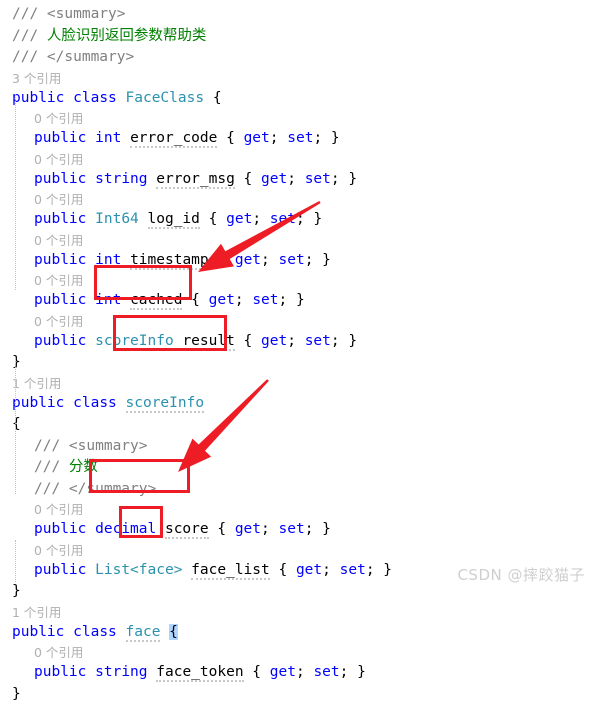  What do you see at coordinates (195, 180) in the screenshot?
I see `token: error_msg` at bounding box center [195, 180].